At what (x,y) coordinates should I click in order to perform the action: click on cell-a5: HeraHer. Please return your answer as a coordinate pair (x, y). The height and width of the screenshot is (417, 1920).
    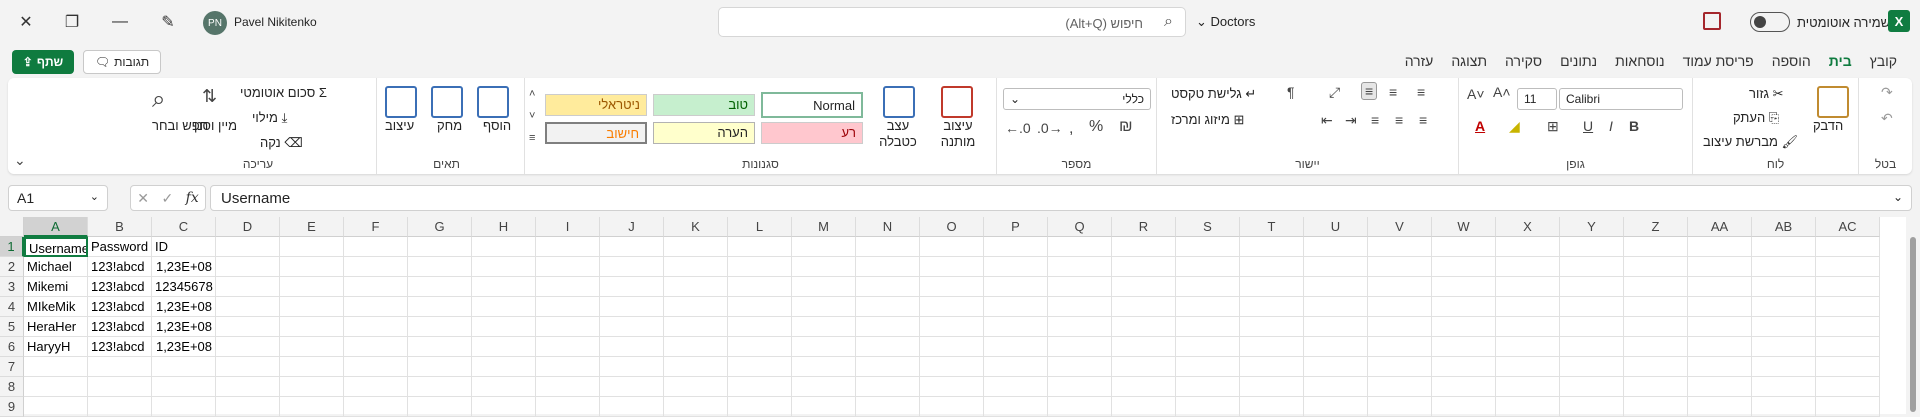
    Looking at the image, I should click on (56, 327).